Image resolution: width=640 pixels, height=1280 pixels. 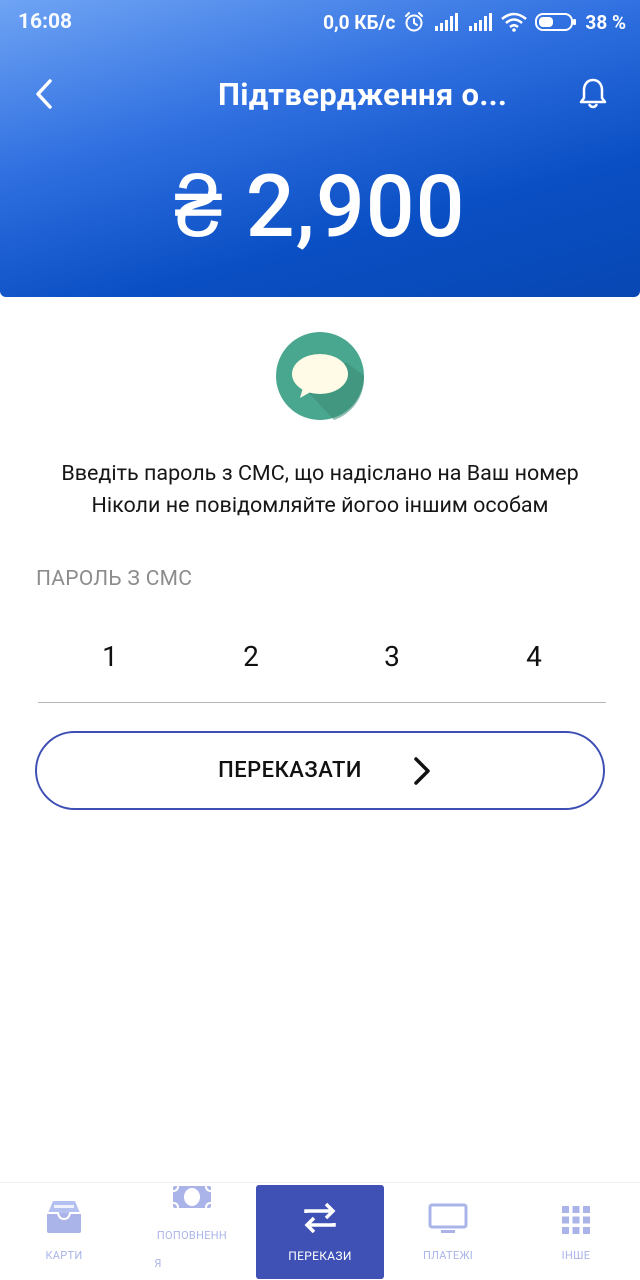 I want to click on transfer-arrows-icon, so click(x=320, y=1218).